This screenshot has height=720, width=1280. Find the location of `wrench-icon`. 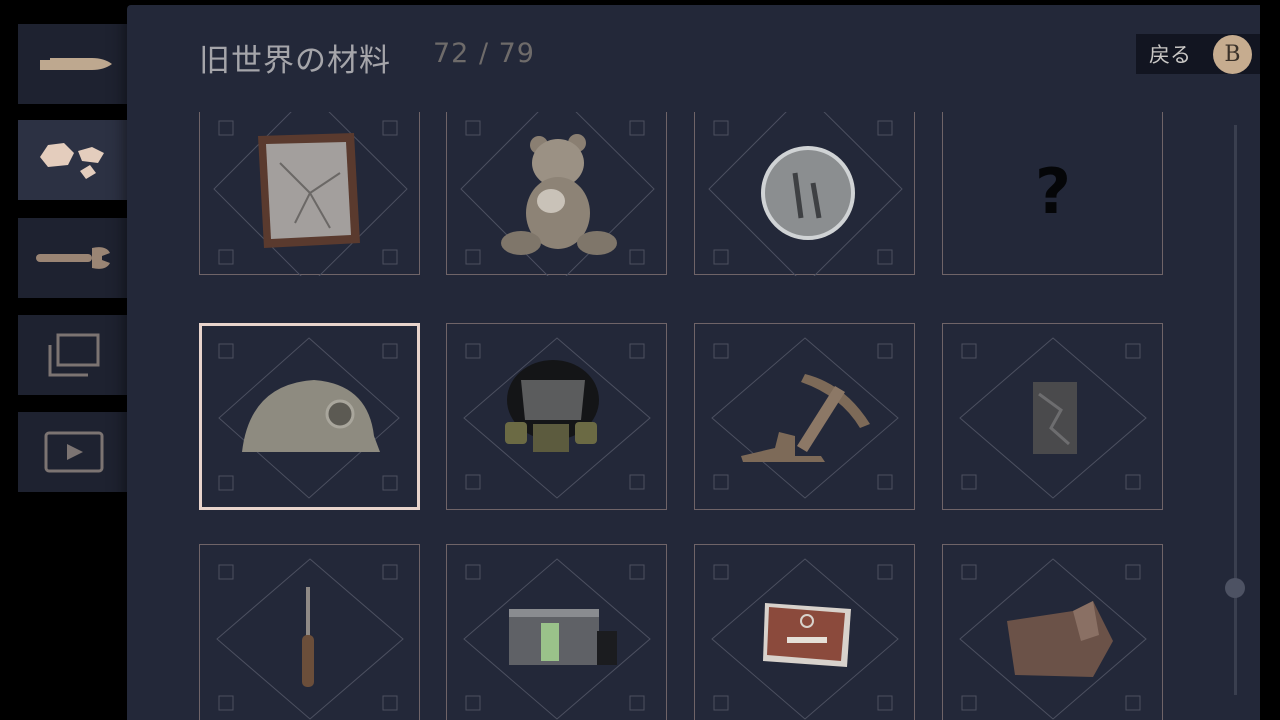

wrench-icon is located at coordinates (74, 258).